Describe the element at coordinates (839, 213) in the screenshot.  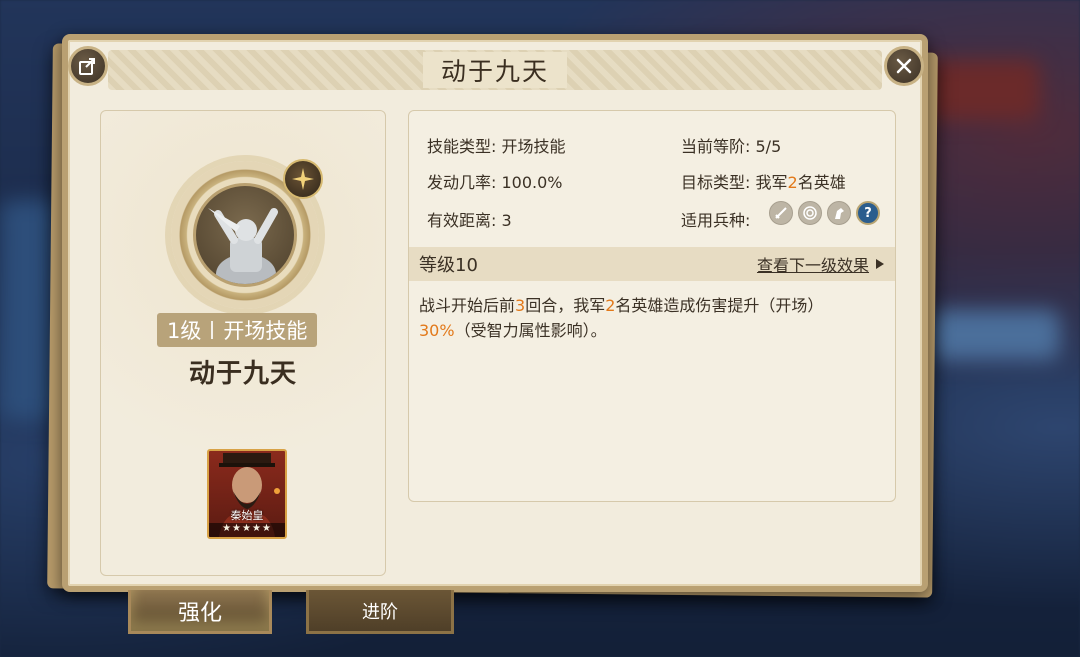
I see `horse-icon` at that location.